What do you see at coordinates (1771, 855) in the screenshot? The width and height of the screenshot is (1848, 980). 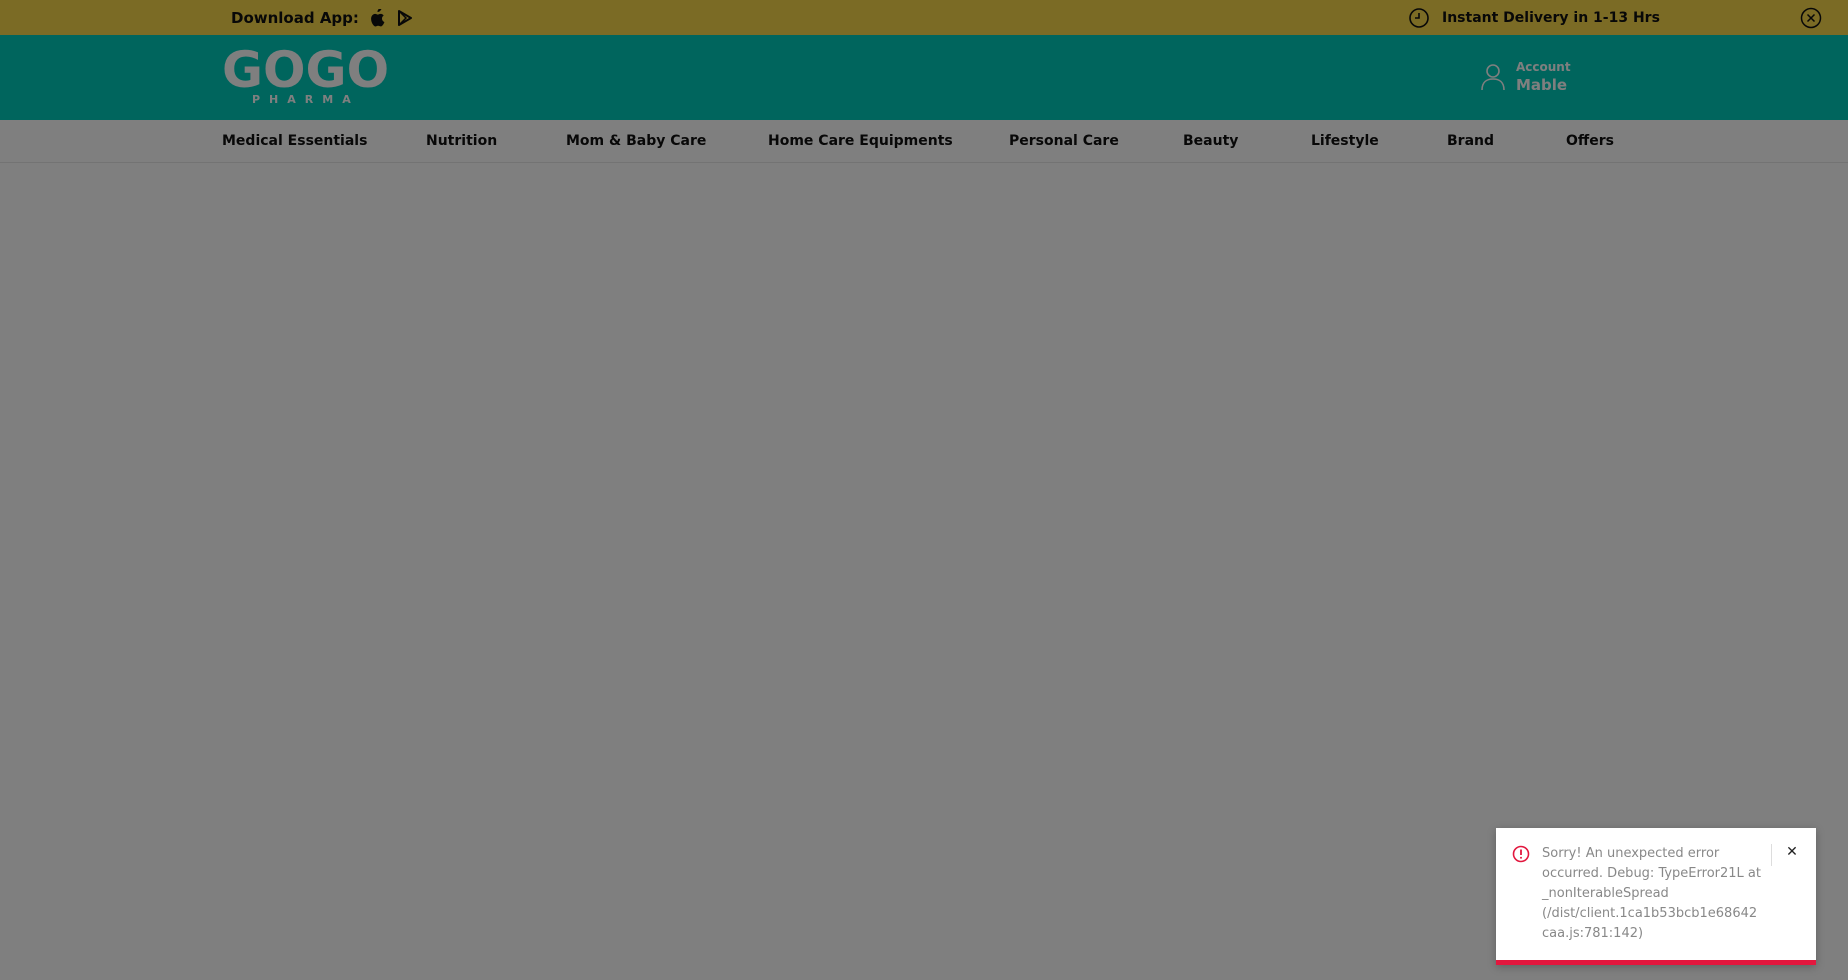 I see `toast-divider` at bounding box center [1771, 855].